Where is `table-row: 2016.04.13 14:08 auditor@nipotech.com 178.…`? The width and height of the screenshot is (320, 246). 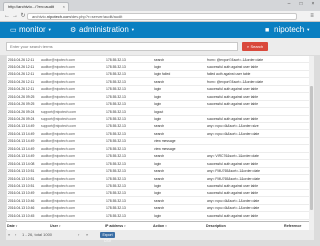 table-row: 2016.04.13 14:08 auditor@nipotech.com 178.… is located at coordinates (160, 164).